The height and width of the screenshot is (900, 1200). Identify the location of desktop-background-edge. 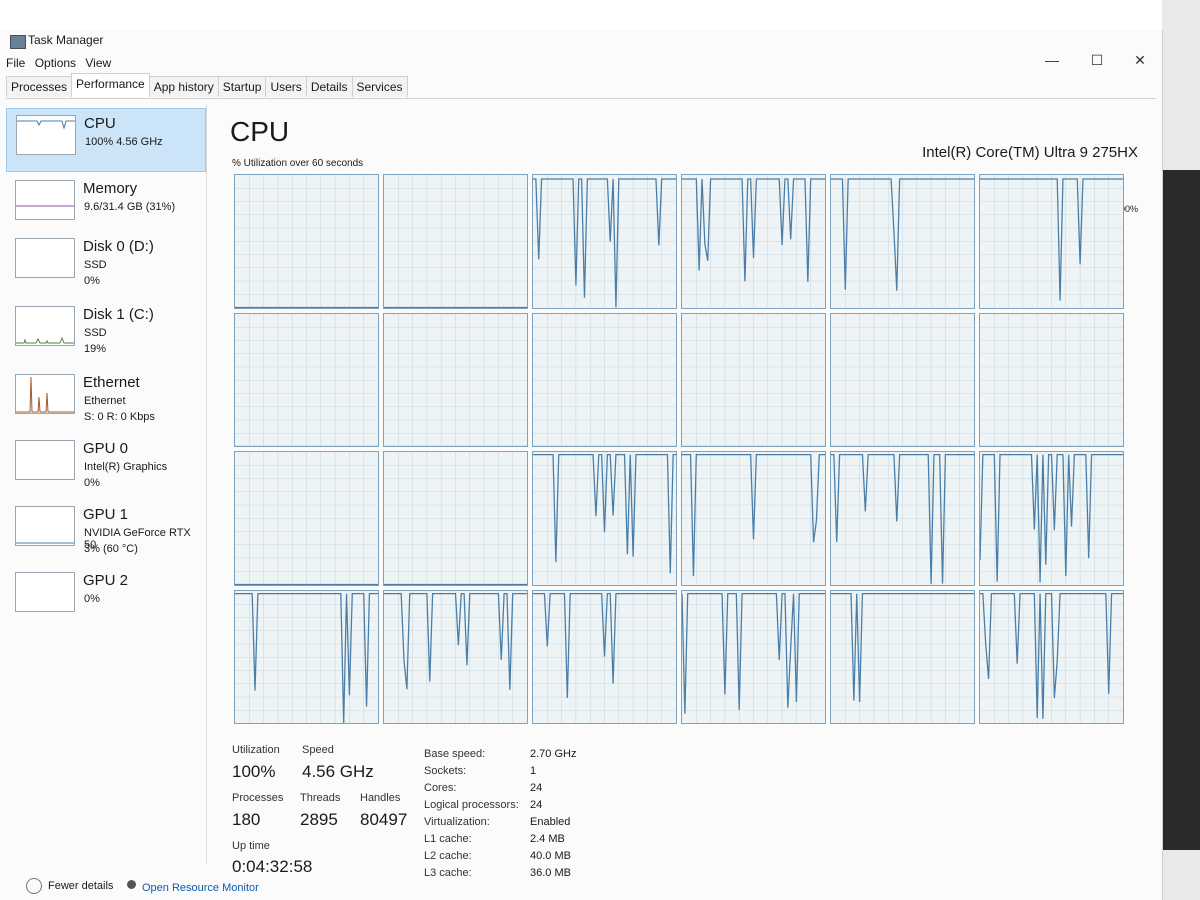
(1181, 450).